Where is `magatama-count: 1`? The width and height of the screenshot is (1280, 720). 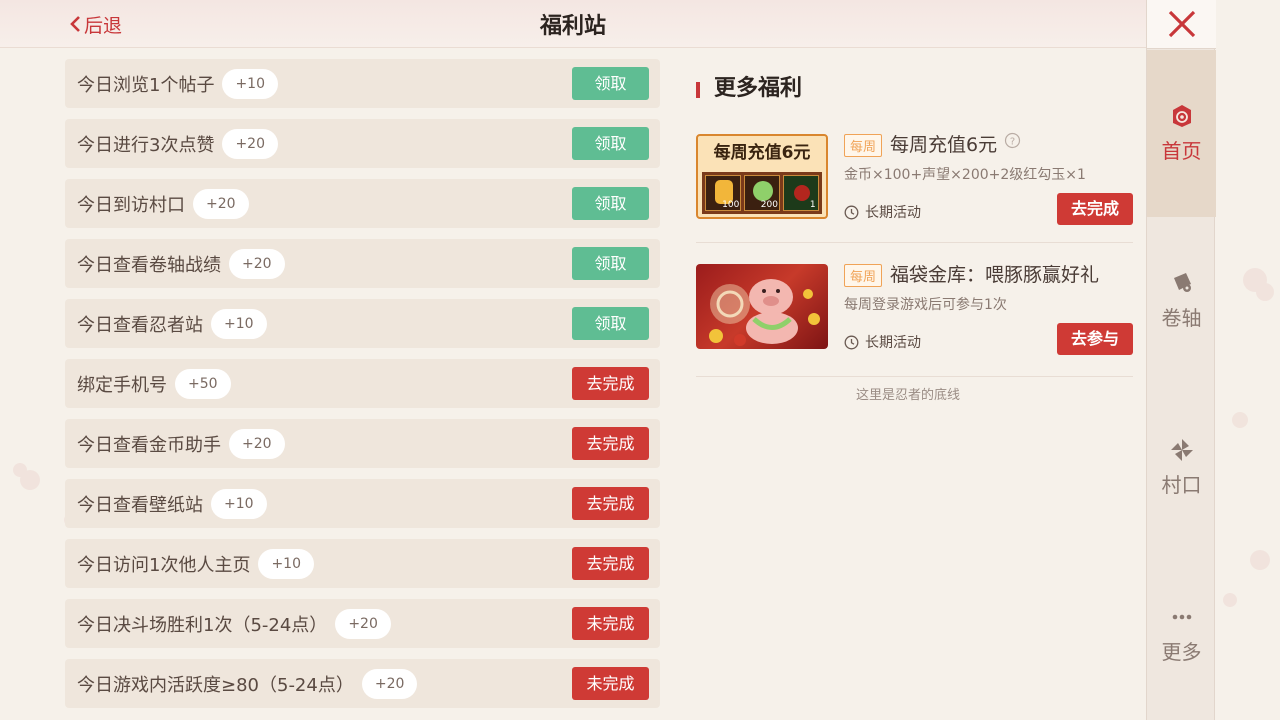
magatama-count: 1 is located at coordinates (812, 205).